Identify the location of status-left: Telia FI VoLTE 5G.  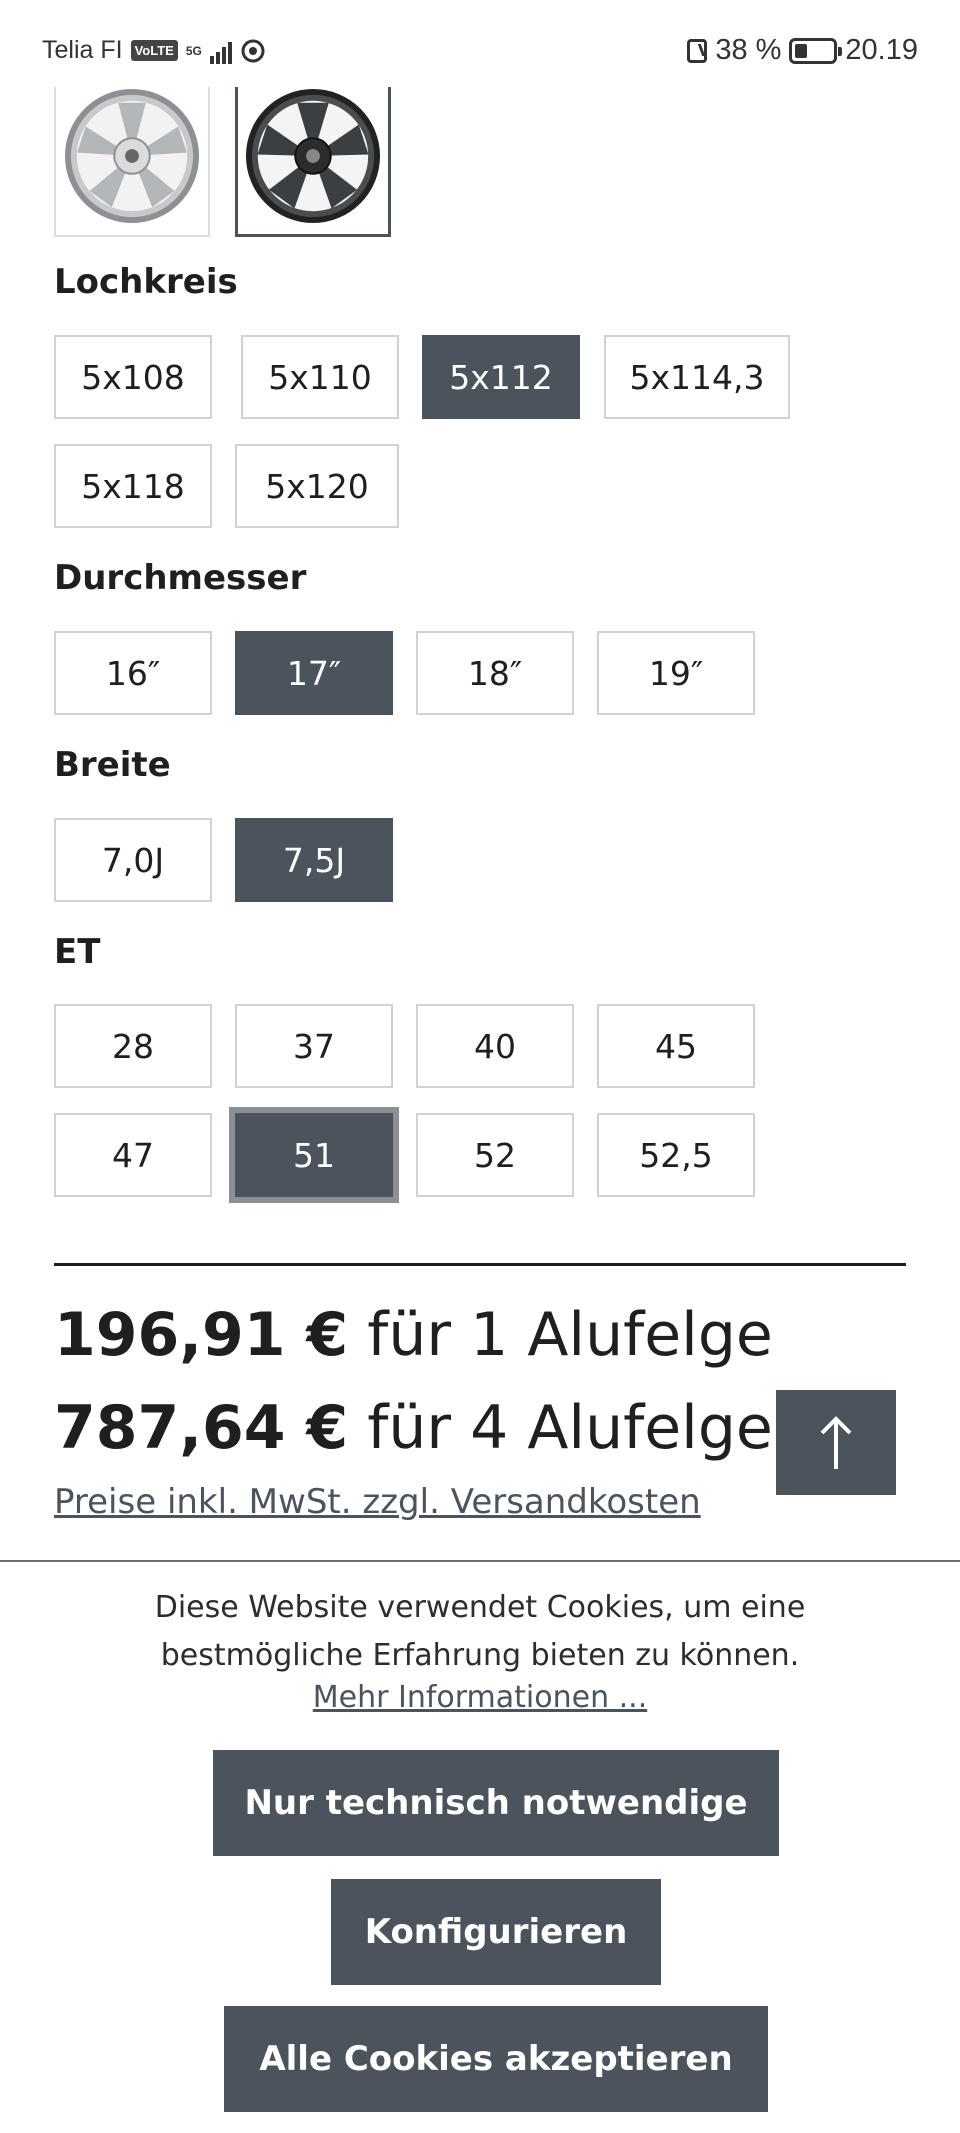
(154, 50).